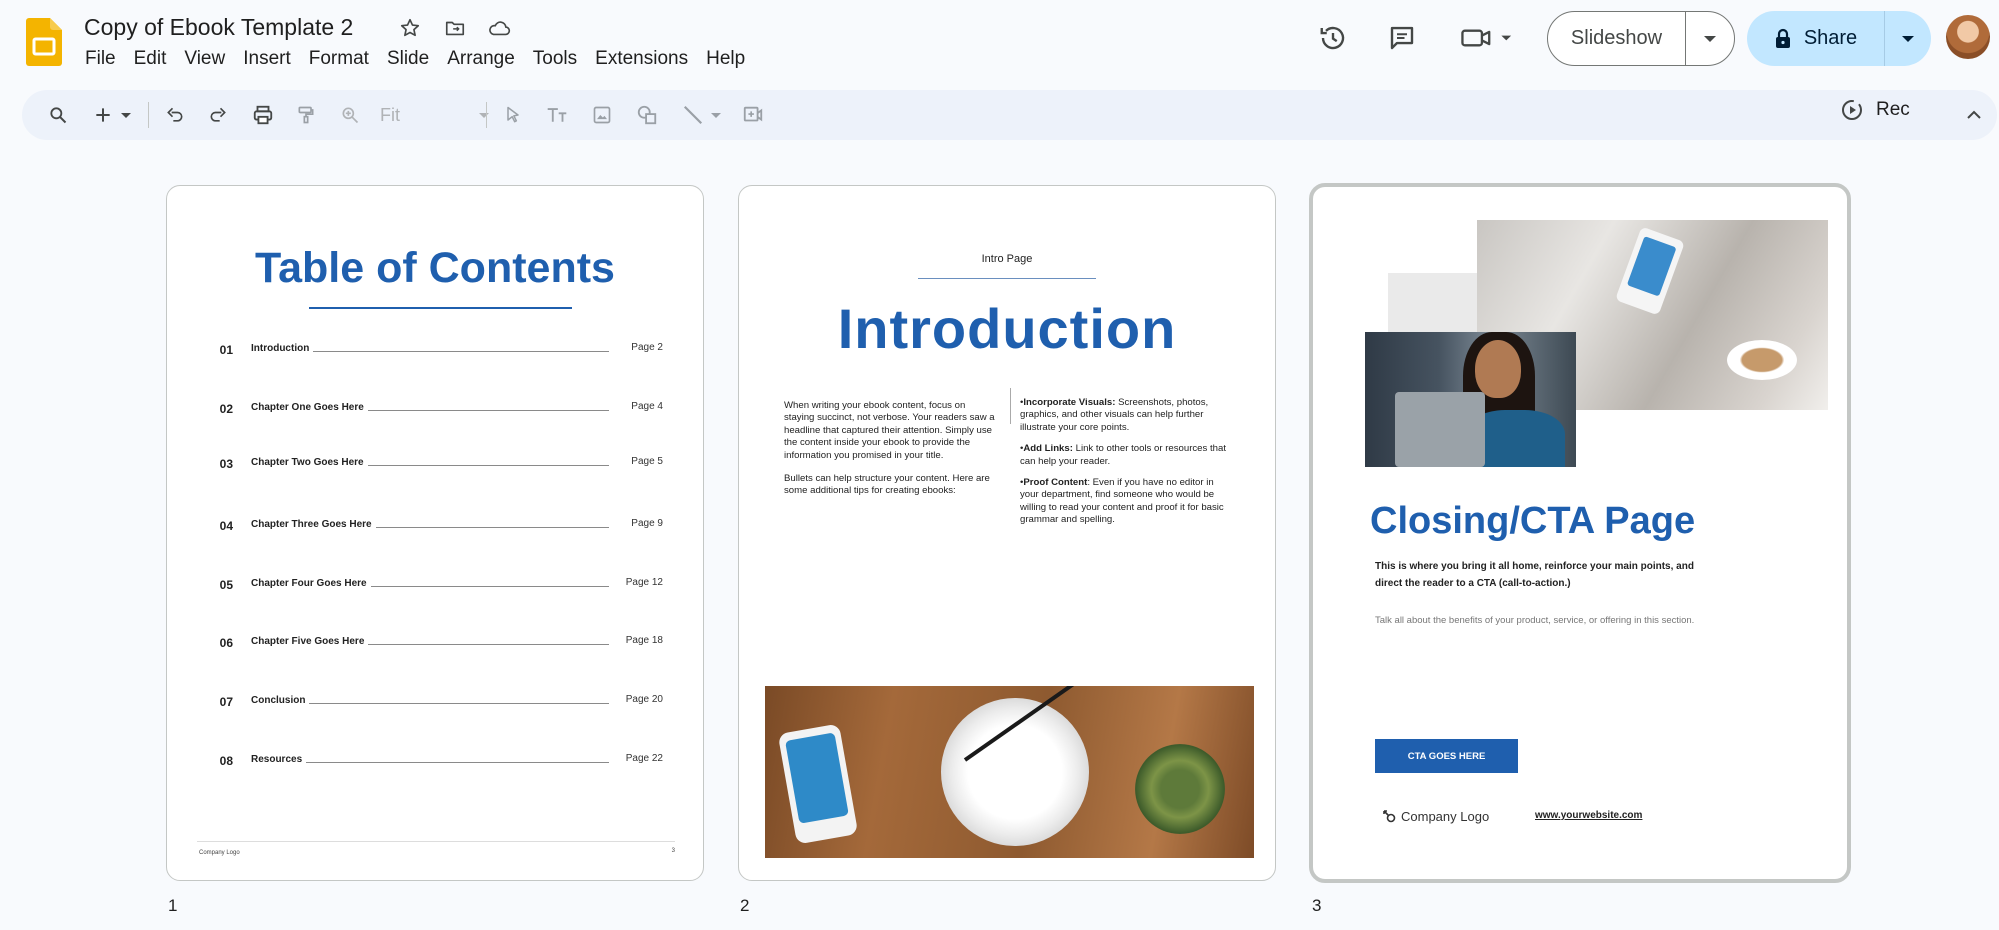 This screenshot has height=930, width=1999. Describe the element at coordinates (1852, 110) in the screenshot. I see `record-icon` at that location.